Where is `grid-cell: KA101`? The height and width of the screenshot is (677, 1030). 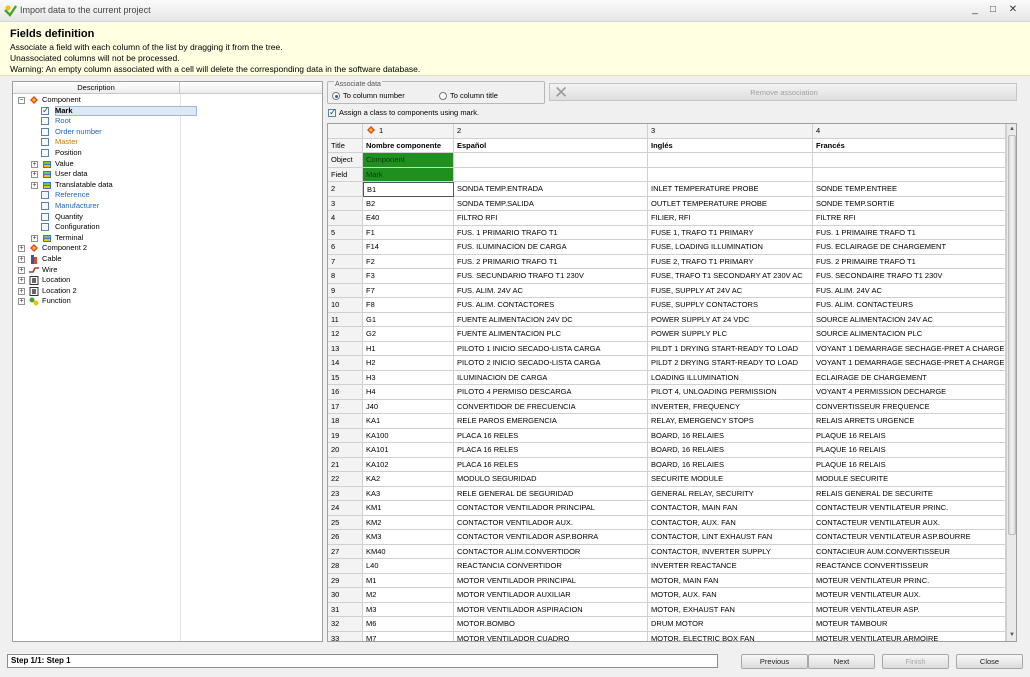 grid-cell: KA101 is located at coordinates (408, 450).